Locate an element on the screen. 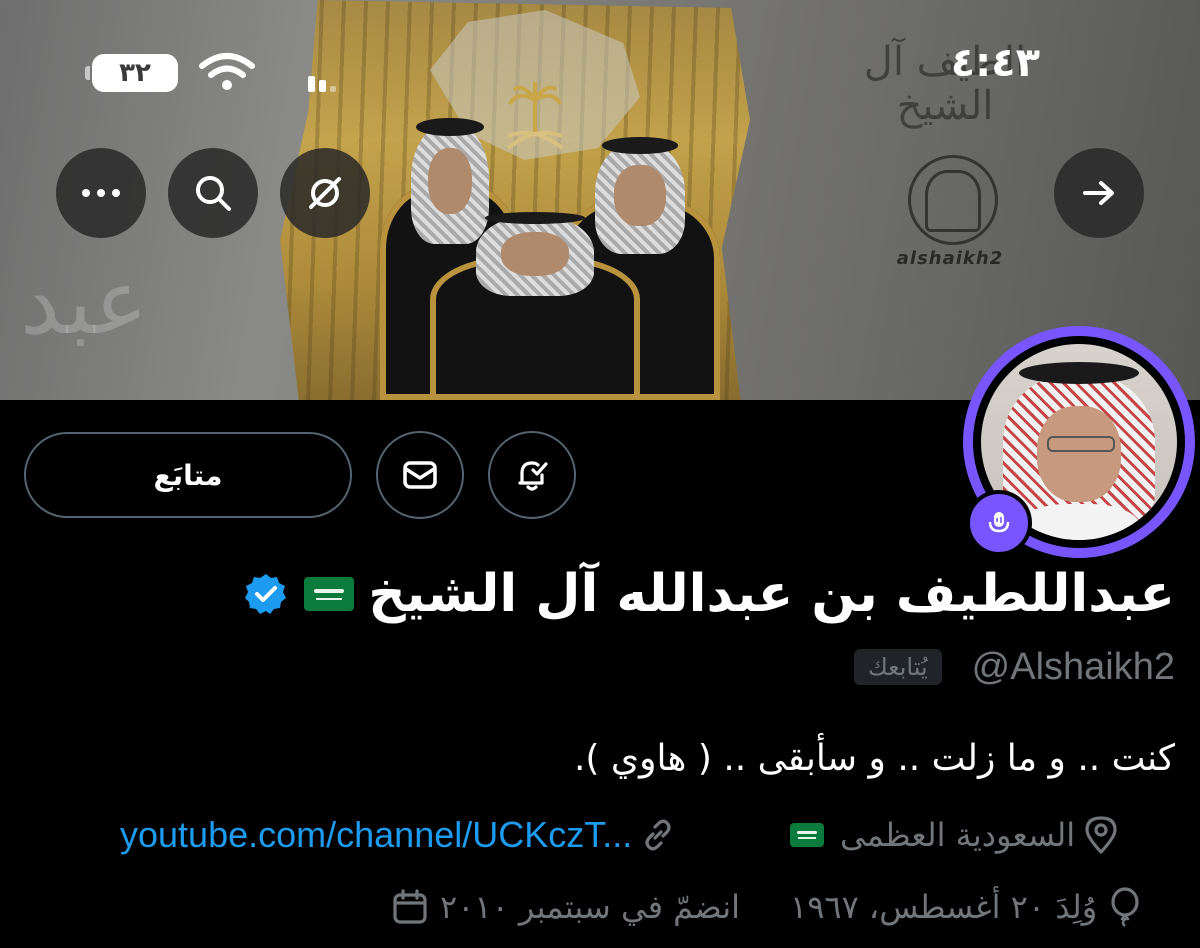 This screenshot has width=1200, height=948. profile-joined-item: انضمّ في سبتمبر ٢٠١٠ is located at coordinates (566, 907).